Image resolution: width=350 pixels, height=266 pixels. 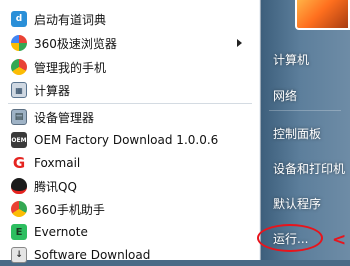 I want to click on places-item-control-panel: 控制面板, so click(x=297, y=133).